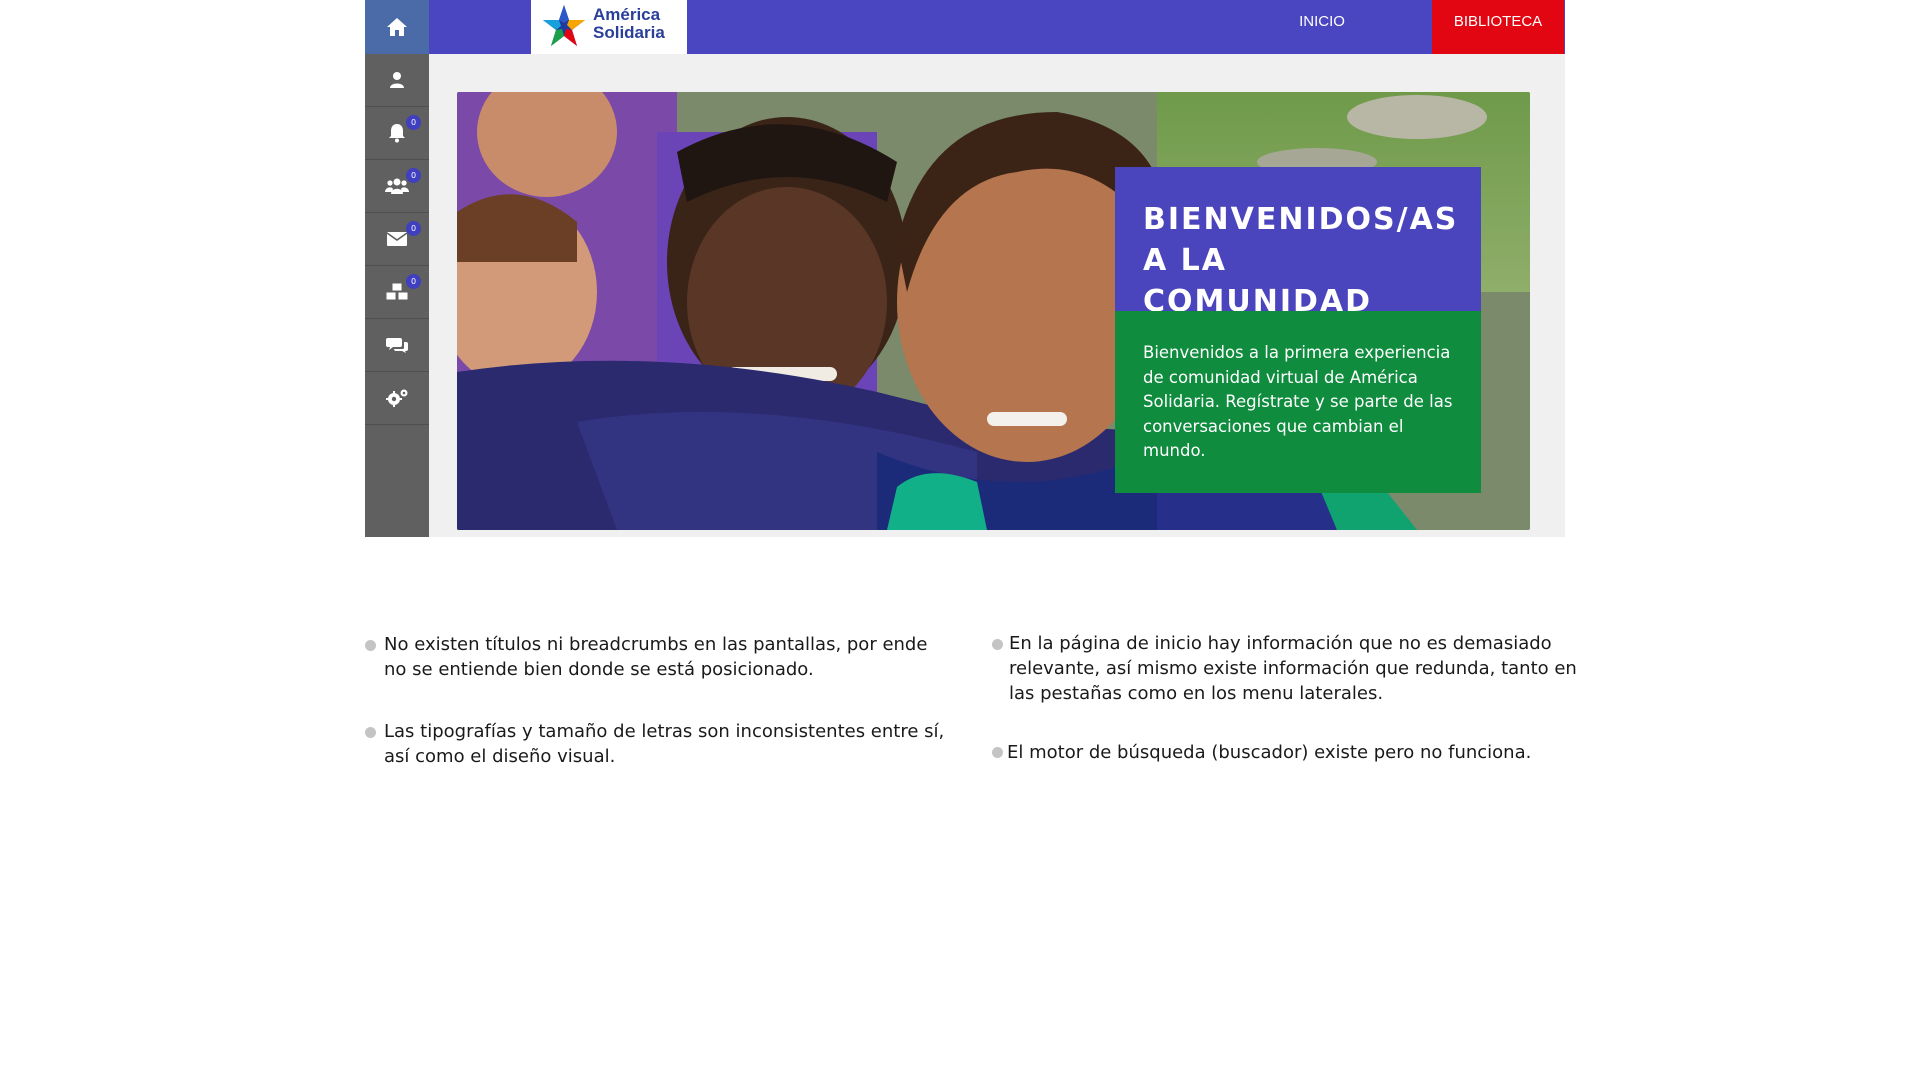 The width and height of the screenshot is (1920, 1080). What do you see at coordinates (1301, 260) in the screenshot?
I see `welcome-title: BIENVENIDOS/AS A LA COMUNIDAD` at bounding box center [1301, 260].